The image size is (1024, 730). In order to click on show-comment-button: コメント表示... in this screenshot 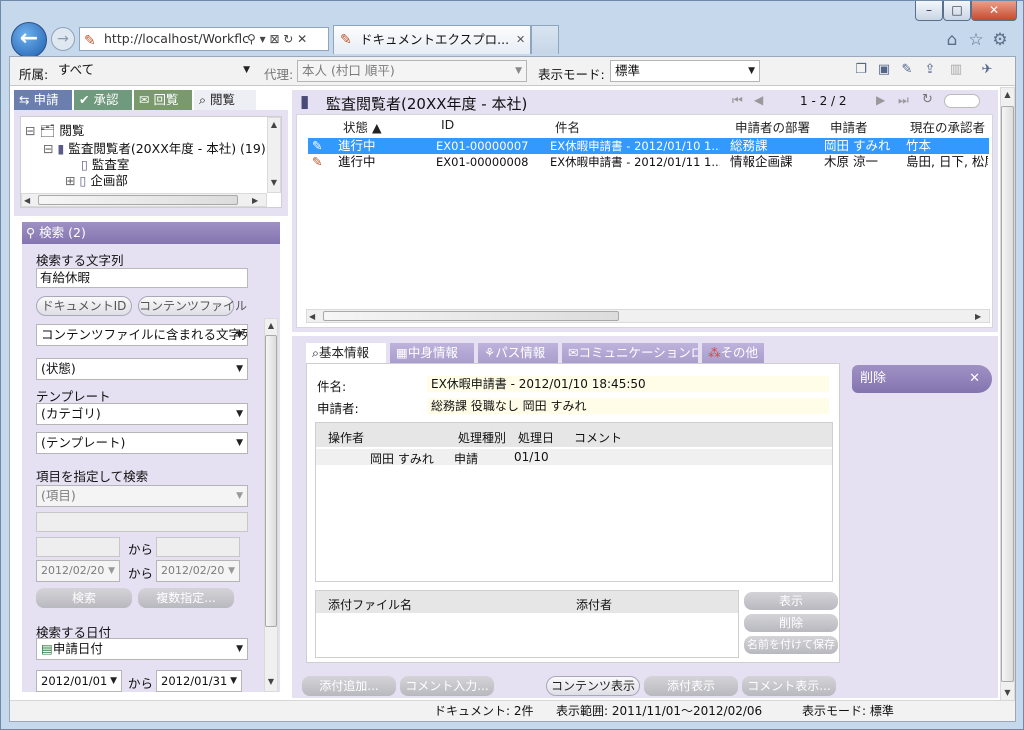, I will do `click(789, 686)`.